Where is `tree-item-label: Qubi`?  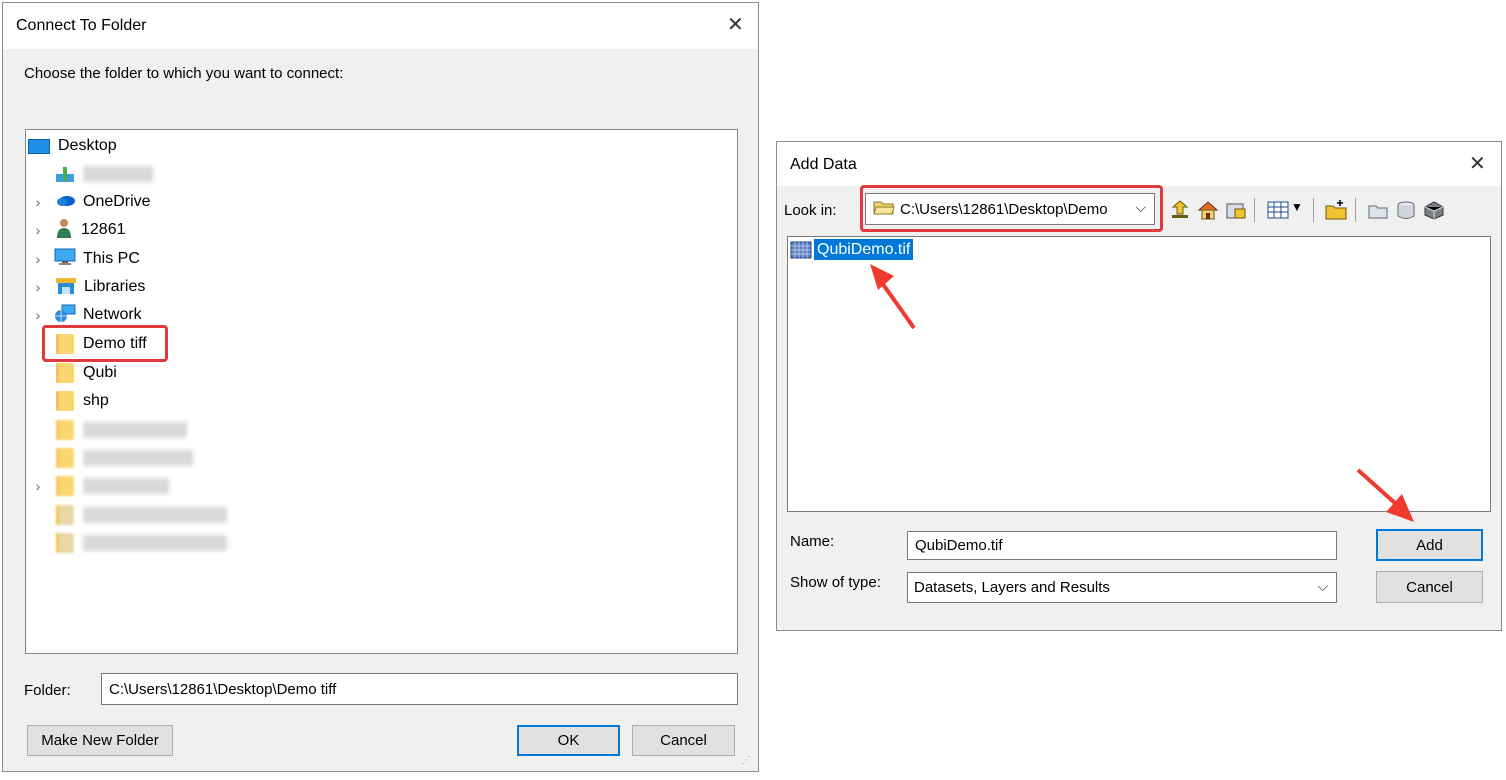
tree-item-label: Qubi is located at coordinates (100, 372).